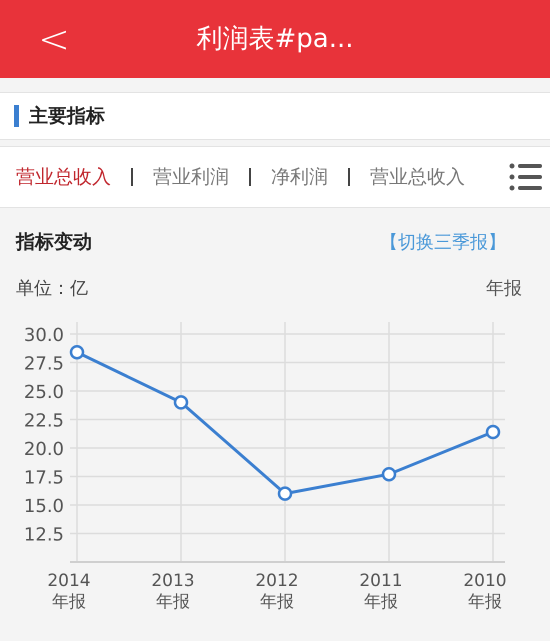  I want to click on tab: 营业利润, so click(191, 177).